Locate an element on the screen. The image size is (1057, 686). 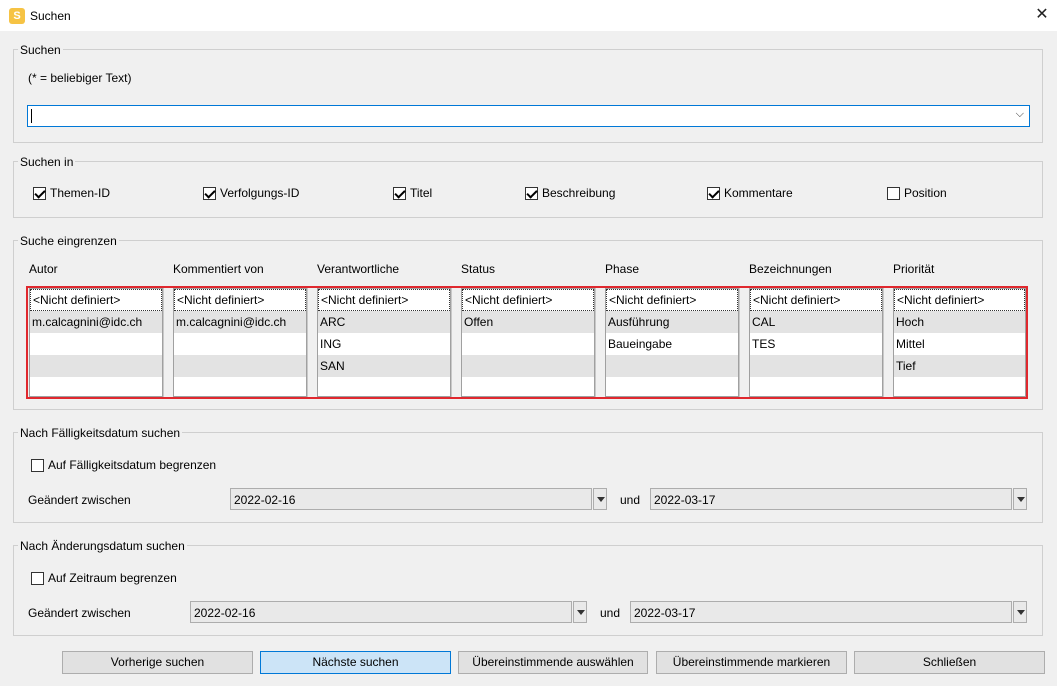
column-header-phase: Phase is located at coordinates (622, 269).